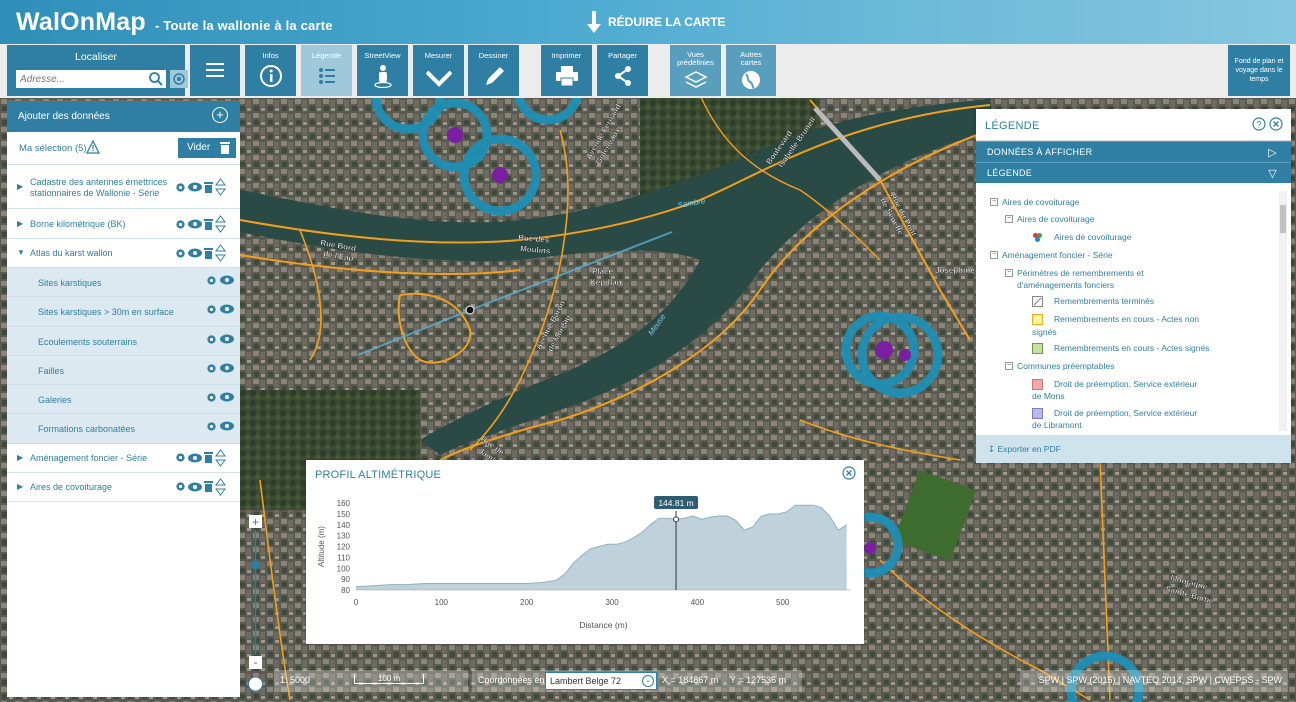 This screenshot has width=1296, height=702. What do you see at coordinates (270, 76) in the screenshot?
I see `info-icon` at bounding box center [270, 76].